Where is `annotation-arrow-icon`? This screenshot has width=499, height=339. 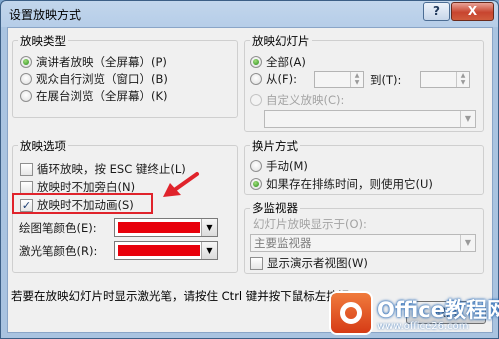
annotation-arrow-icon is located at coordinates (181, 184).